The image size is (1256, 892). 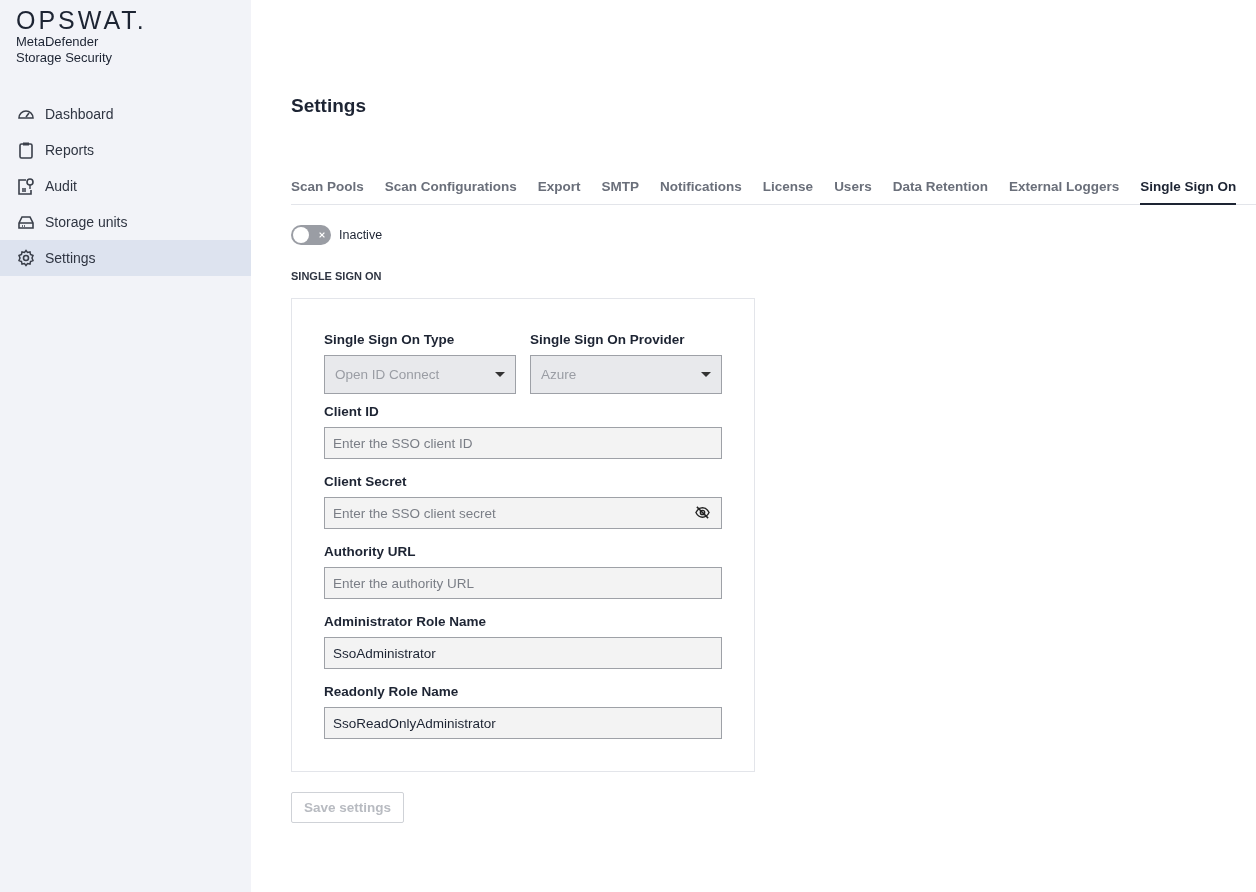 I want to click on product-name: MetaDefender, so click(x=58, y=42).